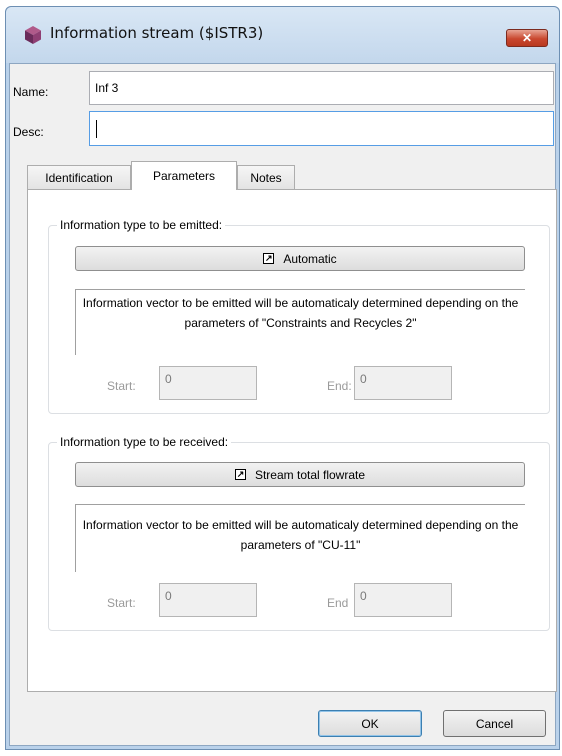 This screenshot has height=756, width=562. Describe the element at coordinates (28, 132) in the screenshot. I see `desc-label: Desc:` at that location.